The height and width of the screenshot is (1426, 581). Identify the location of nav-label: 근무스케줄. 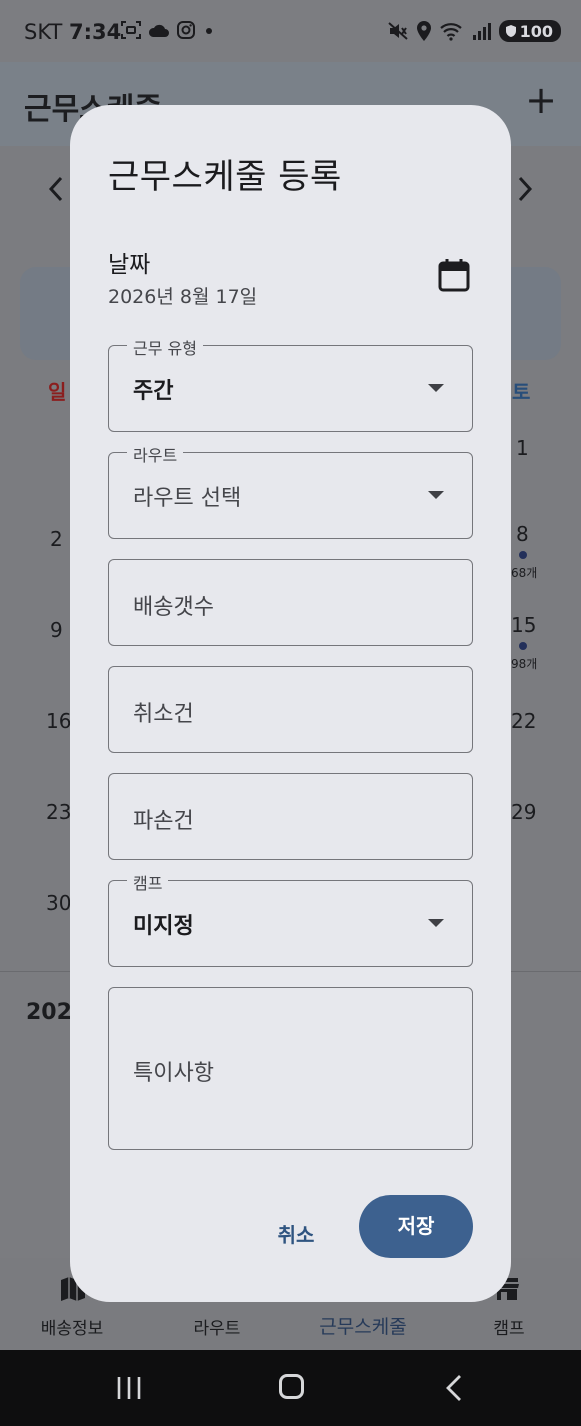
(363, 1327).